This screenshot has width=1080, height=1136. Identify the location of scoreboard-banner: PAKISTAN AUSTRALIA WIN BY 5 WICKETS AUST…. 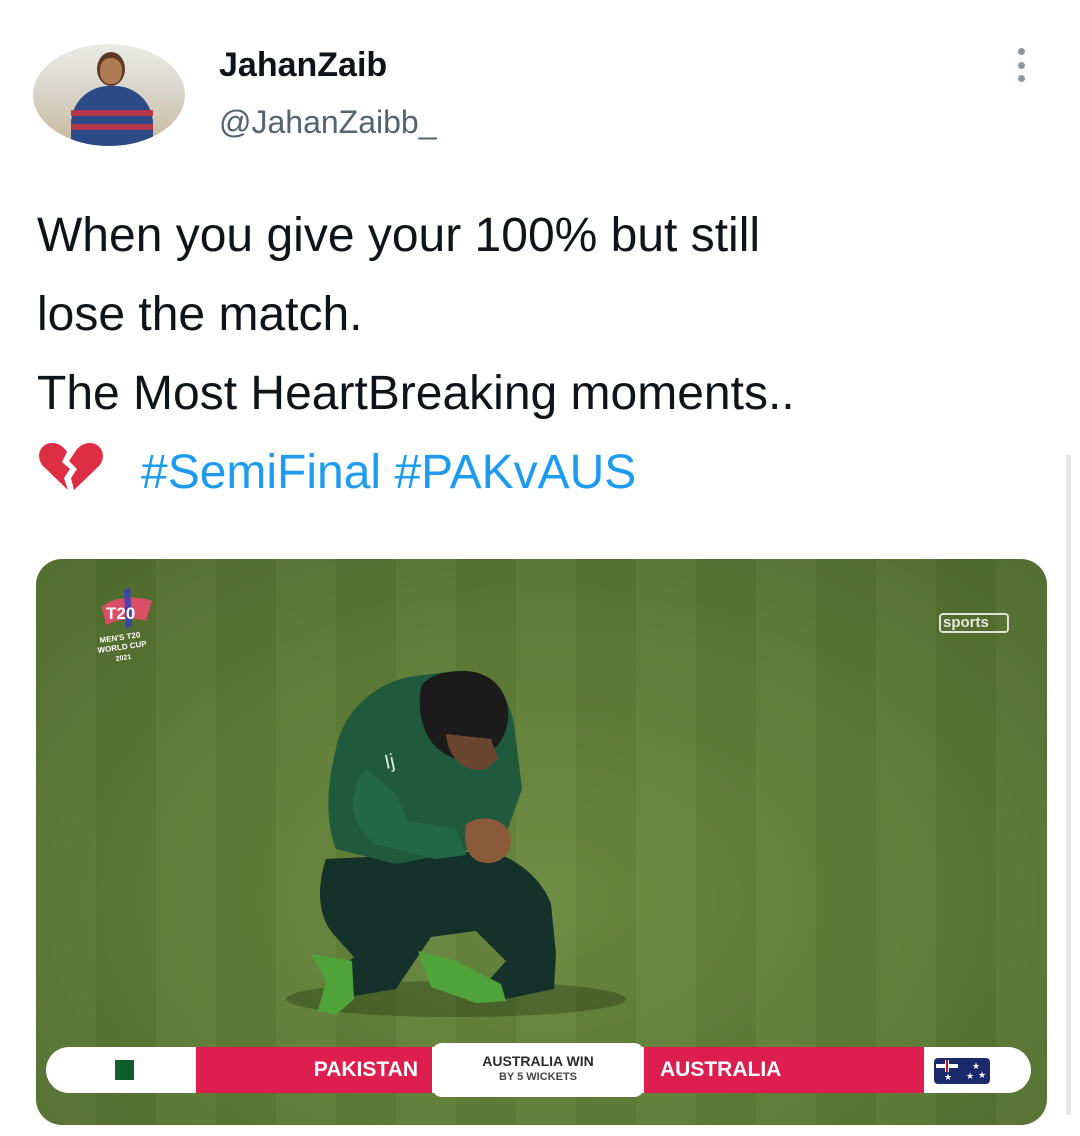
(541, 1070).